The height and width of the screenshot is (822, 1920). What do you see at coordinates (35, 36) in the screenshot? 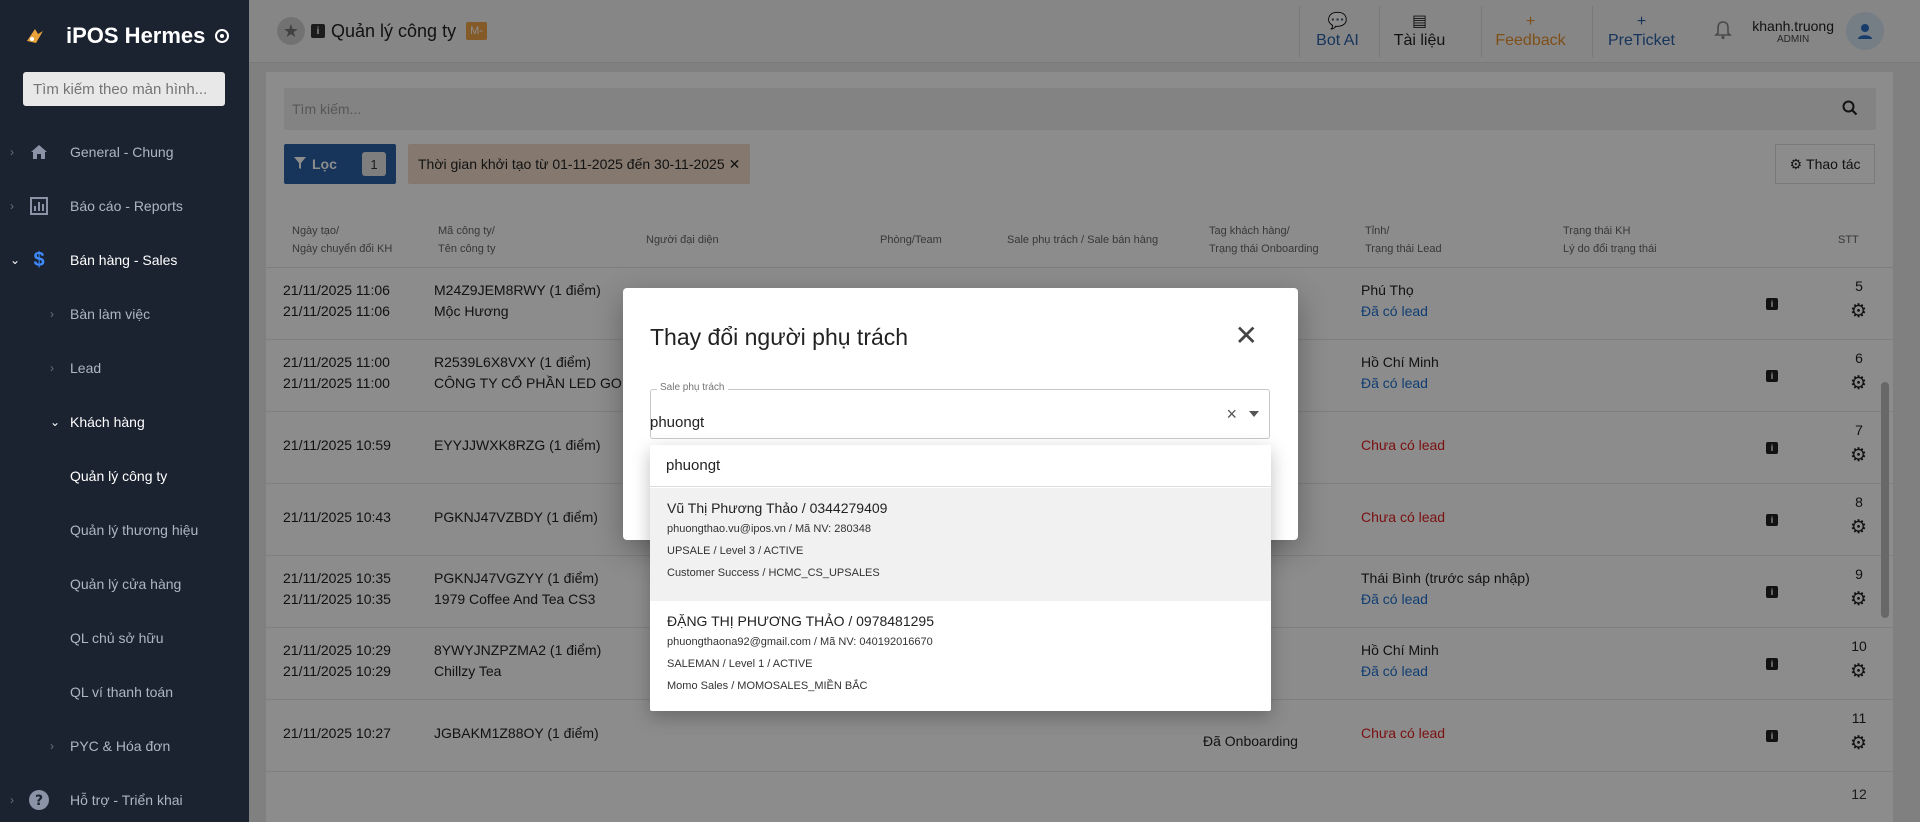
I see `brand-logo-icon` at bounding box center [35, 36].